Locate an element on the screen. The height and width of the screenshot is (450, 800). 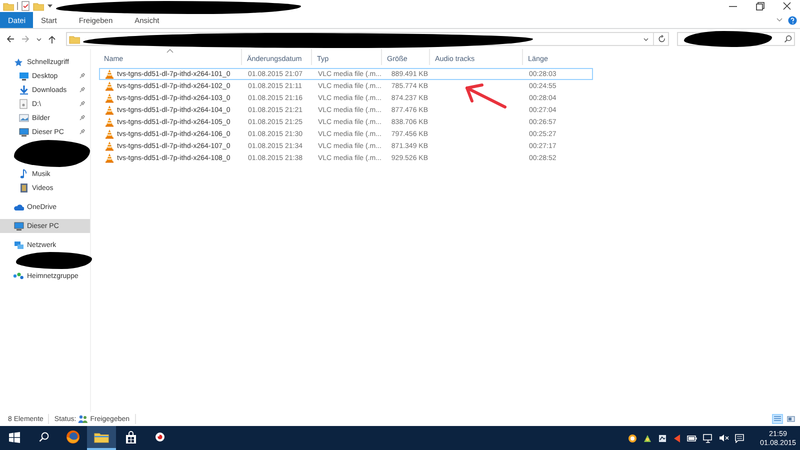
up-icon is located at coordinates (52, 39).